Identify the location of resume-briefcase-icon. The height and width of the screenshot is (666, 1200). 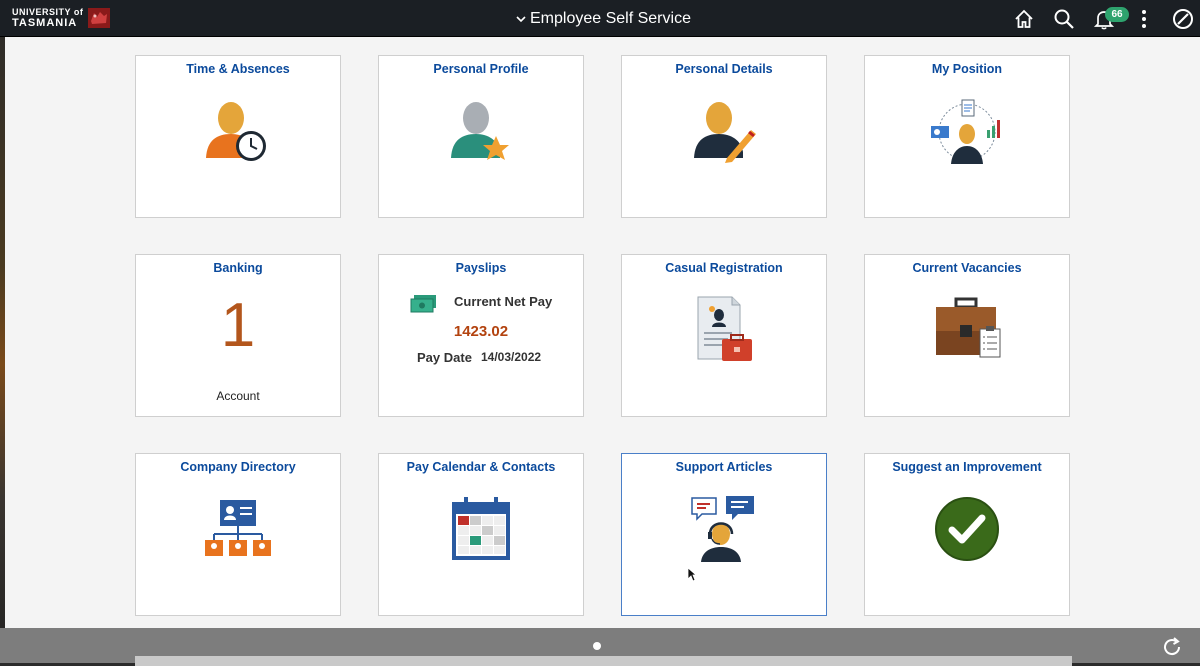
(724, 328).